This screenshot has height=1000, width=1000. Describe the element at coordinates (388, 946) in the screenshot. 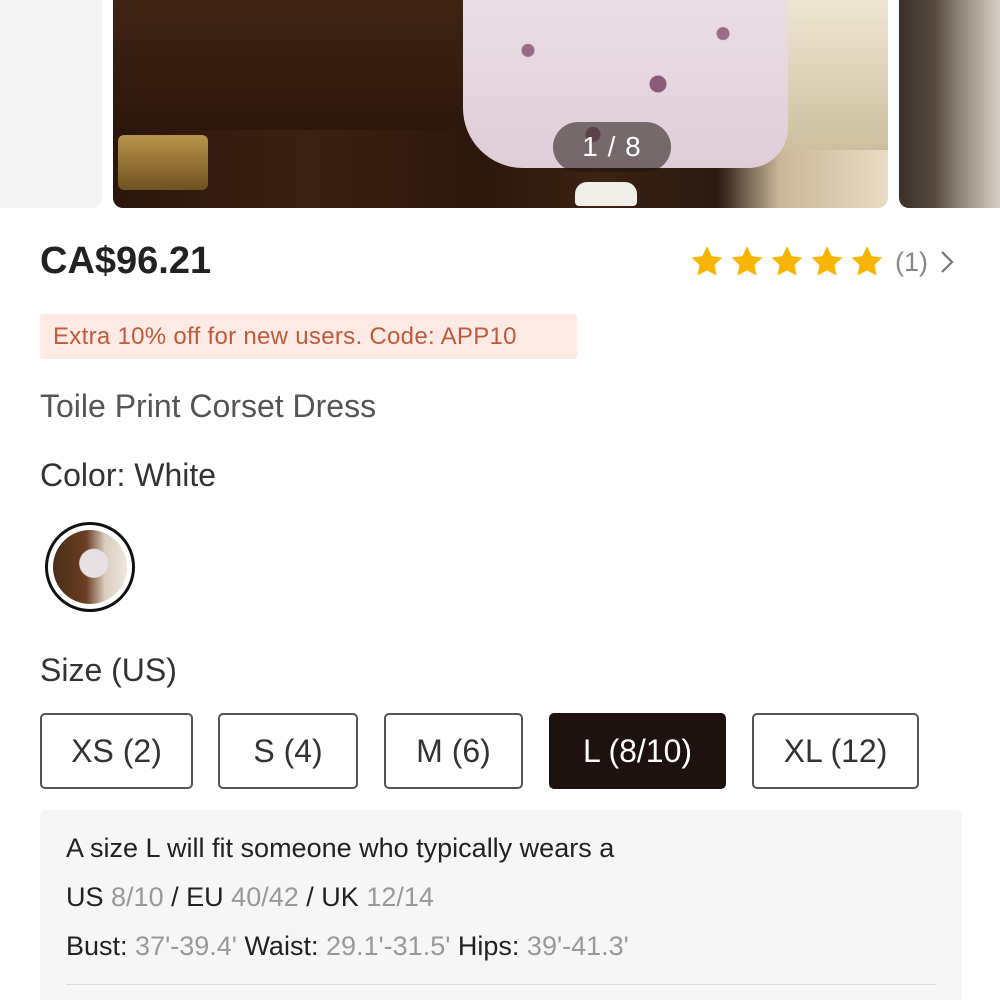

I see `fit-waist-value: 29.1'-31.5'` at that location.